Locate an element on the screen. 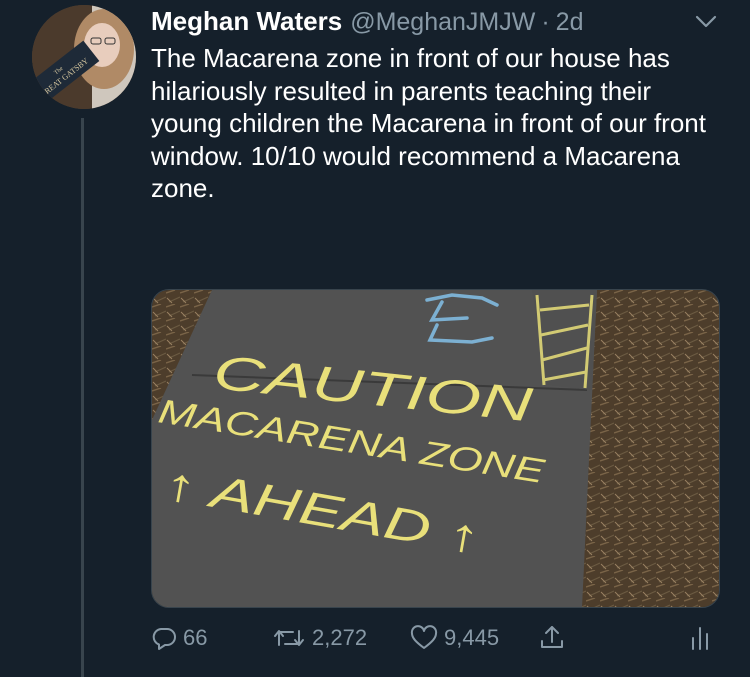 This screenshot has height=677, width=750. author-name: Meghan Waters is located at coordinates (246, 21).